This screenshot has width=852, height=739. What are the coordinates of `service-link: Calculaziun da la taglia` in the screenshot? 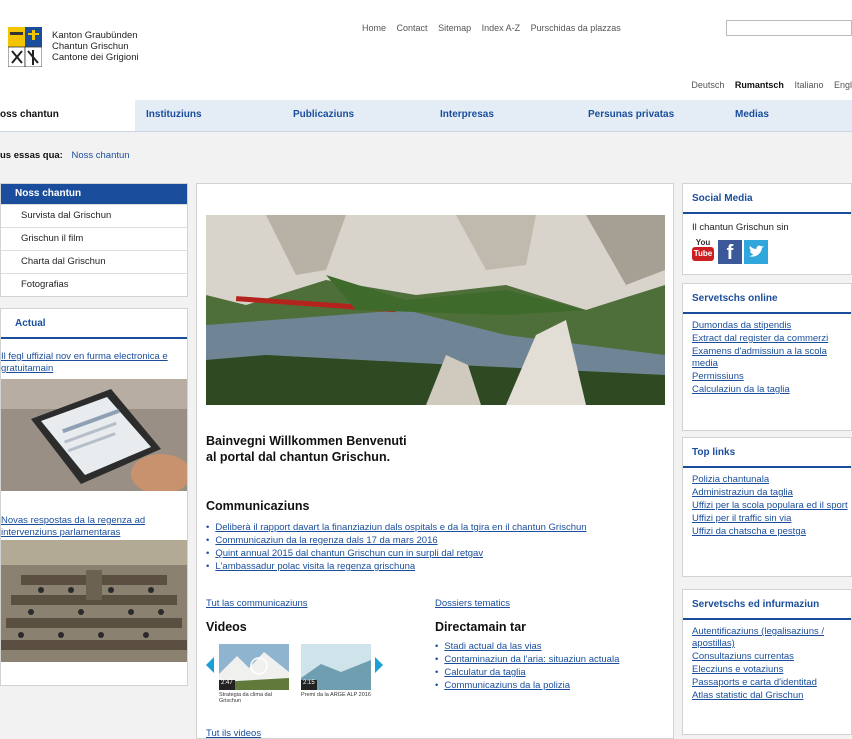 It's located at (771, 390).